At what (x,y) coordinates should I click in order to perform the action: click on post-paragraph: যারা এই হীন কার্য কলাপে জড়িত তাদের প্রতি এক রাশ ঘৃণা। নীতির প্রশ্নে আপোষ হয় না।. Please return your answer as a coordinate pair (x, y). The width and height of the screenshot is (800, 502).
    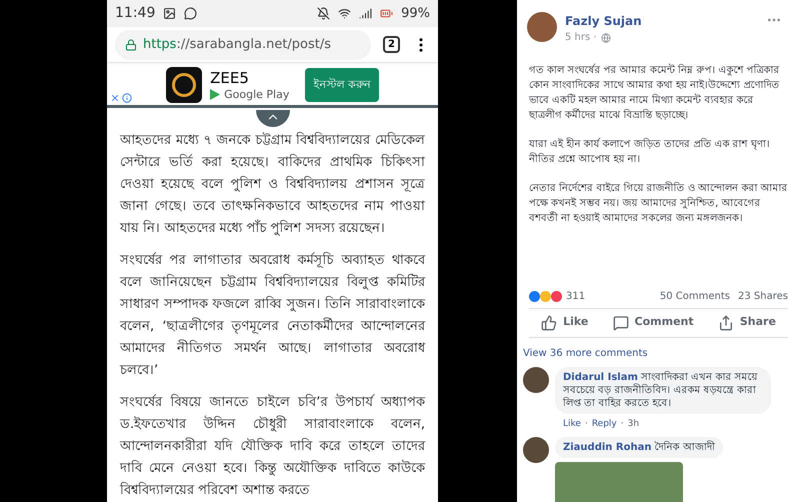
    Looking at the image, I should click on (650, 152).